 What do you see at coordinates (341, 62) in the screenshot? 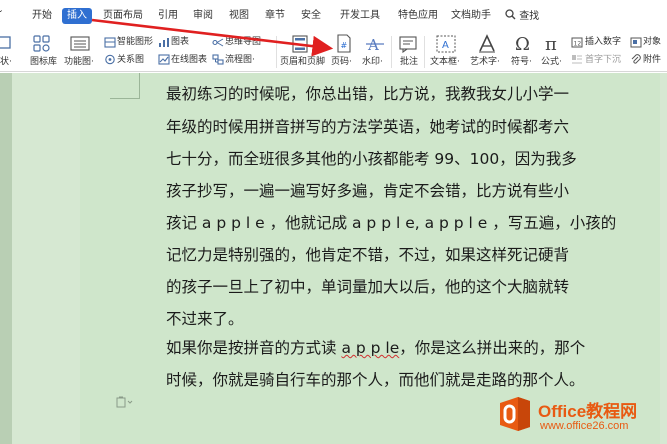
I see `page-number-button: 页码·` at bounding box center [341, 62].